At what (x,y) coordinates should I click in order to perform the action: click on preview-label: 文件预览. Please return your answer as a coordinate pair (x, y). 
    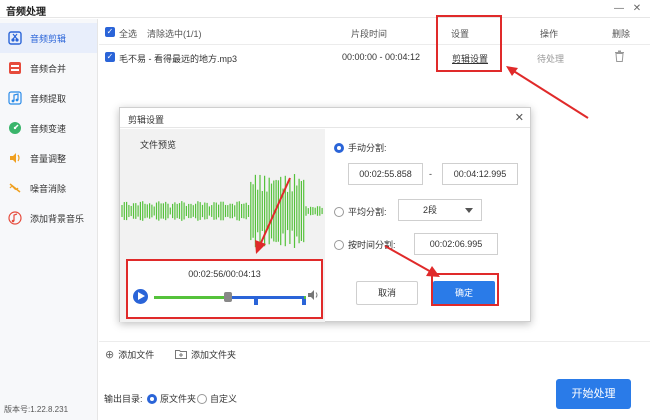
    Looking at the image, I should click on (158, 145).